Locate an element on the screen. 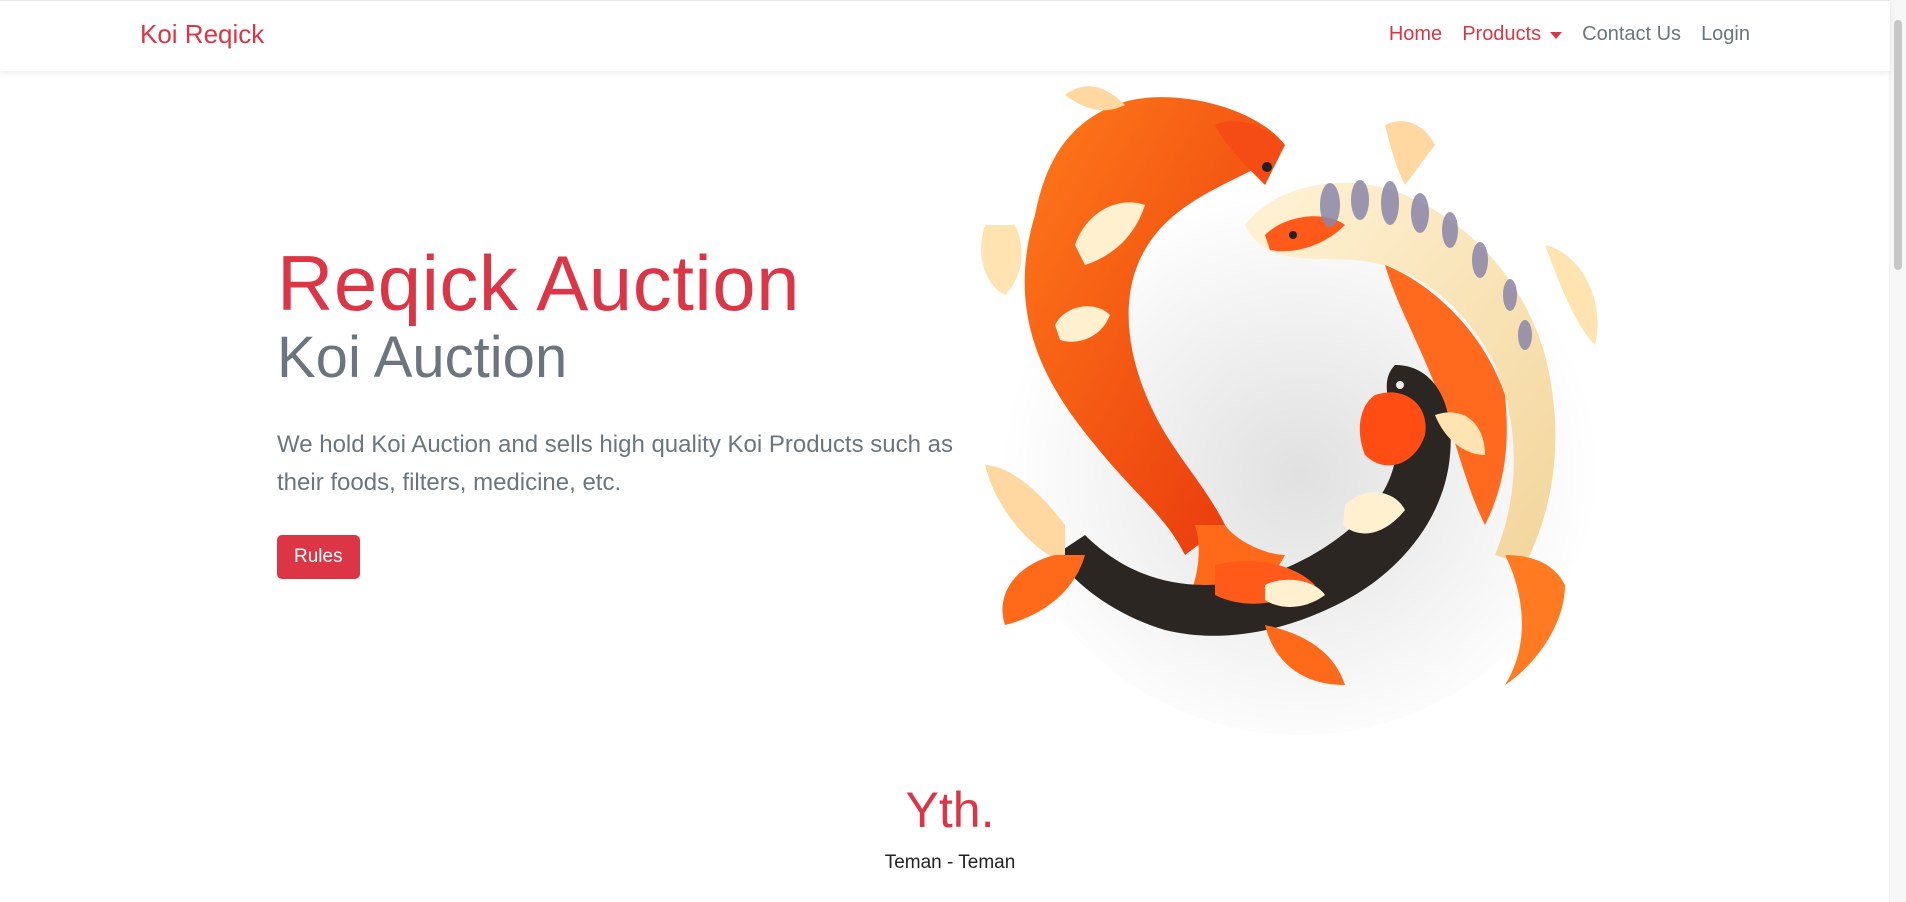 The width and height of the screenshot is (1906, 902). nav-contact-link: Contact Us is located at coordinates (1631, 34).